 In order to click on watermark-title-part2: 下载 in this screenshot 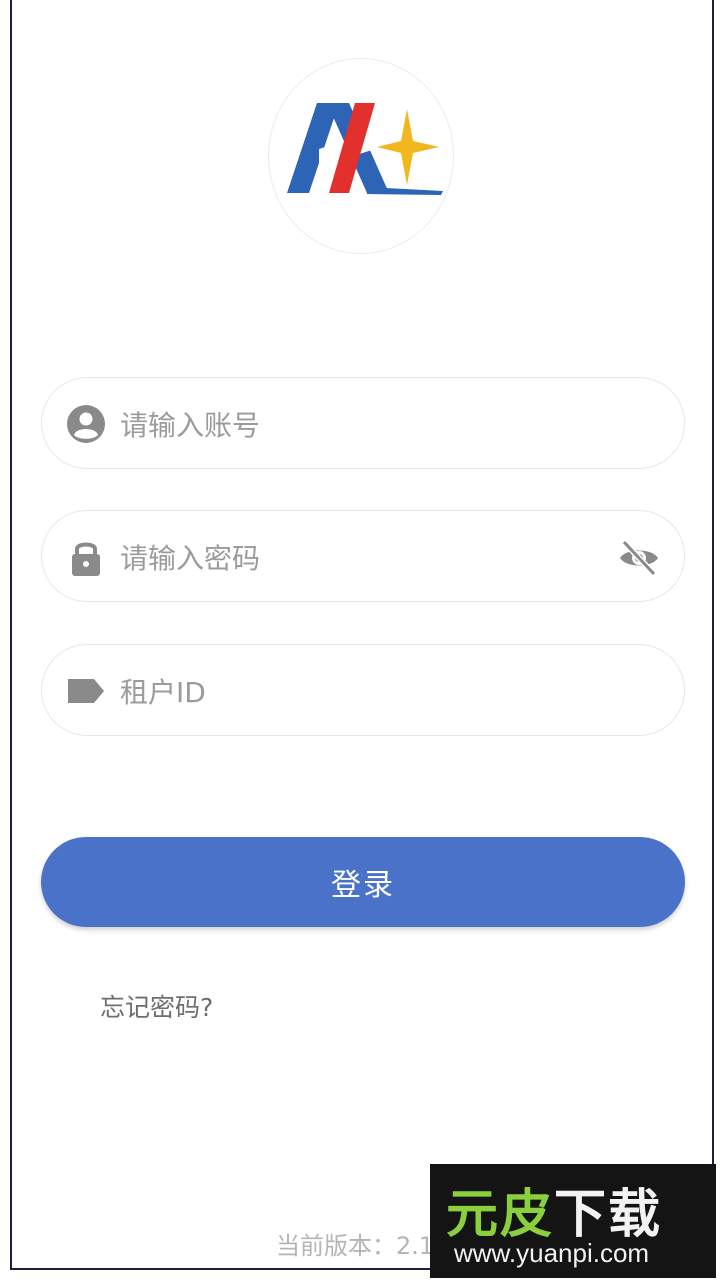, I will do `click(608, 1215)`.